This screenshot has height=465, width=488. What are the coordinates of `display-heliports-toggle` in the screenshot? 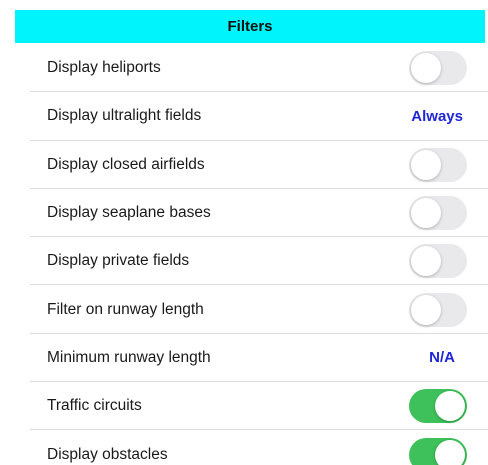 It's located at (438, 68).